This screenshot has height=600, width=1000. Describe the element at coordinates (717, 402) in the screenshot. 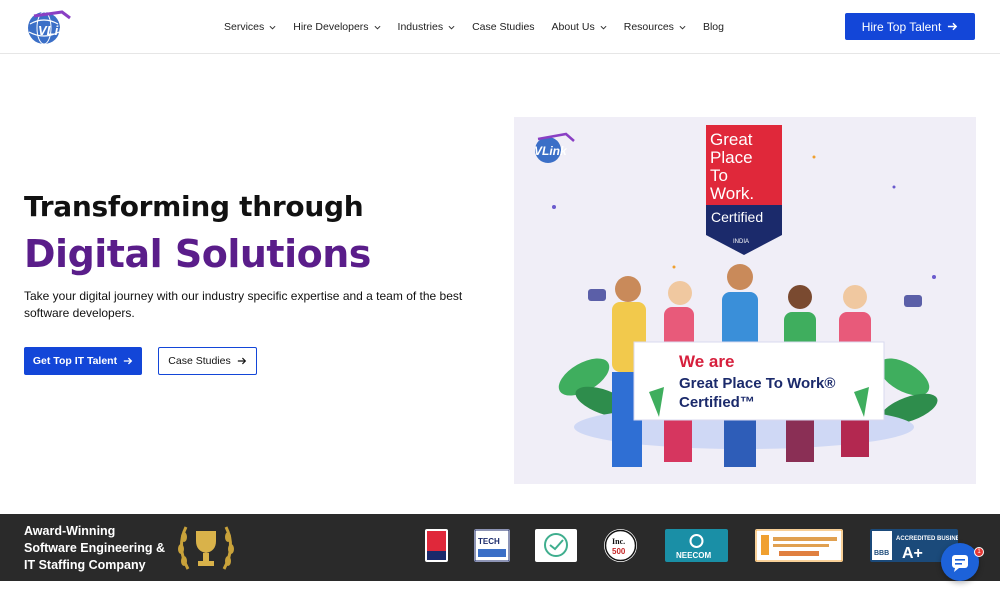

I see `svg-text: Certified™` at that location.